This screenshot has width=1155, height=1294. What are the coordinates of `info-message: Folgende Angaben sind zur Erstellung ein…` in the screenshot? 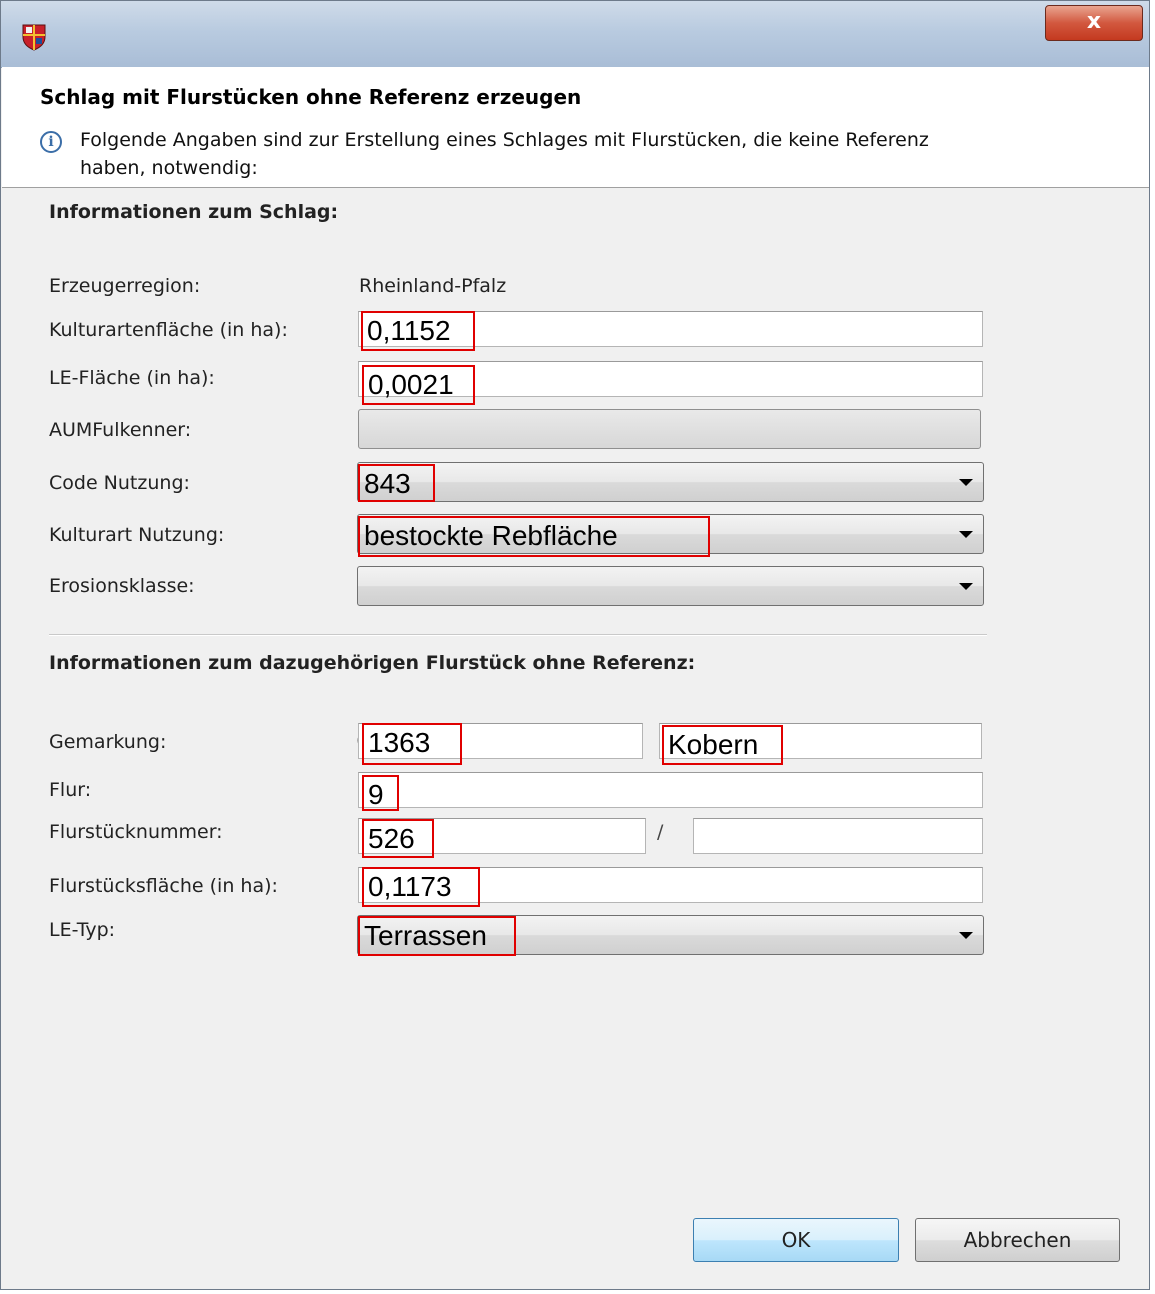 It's located at (504, 154).